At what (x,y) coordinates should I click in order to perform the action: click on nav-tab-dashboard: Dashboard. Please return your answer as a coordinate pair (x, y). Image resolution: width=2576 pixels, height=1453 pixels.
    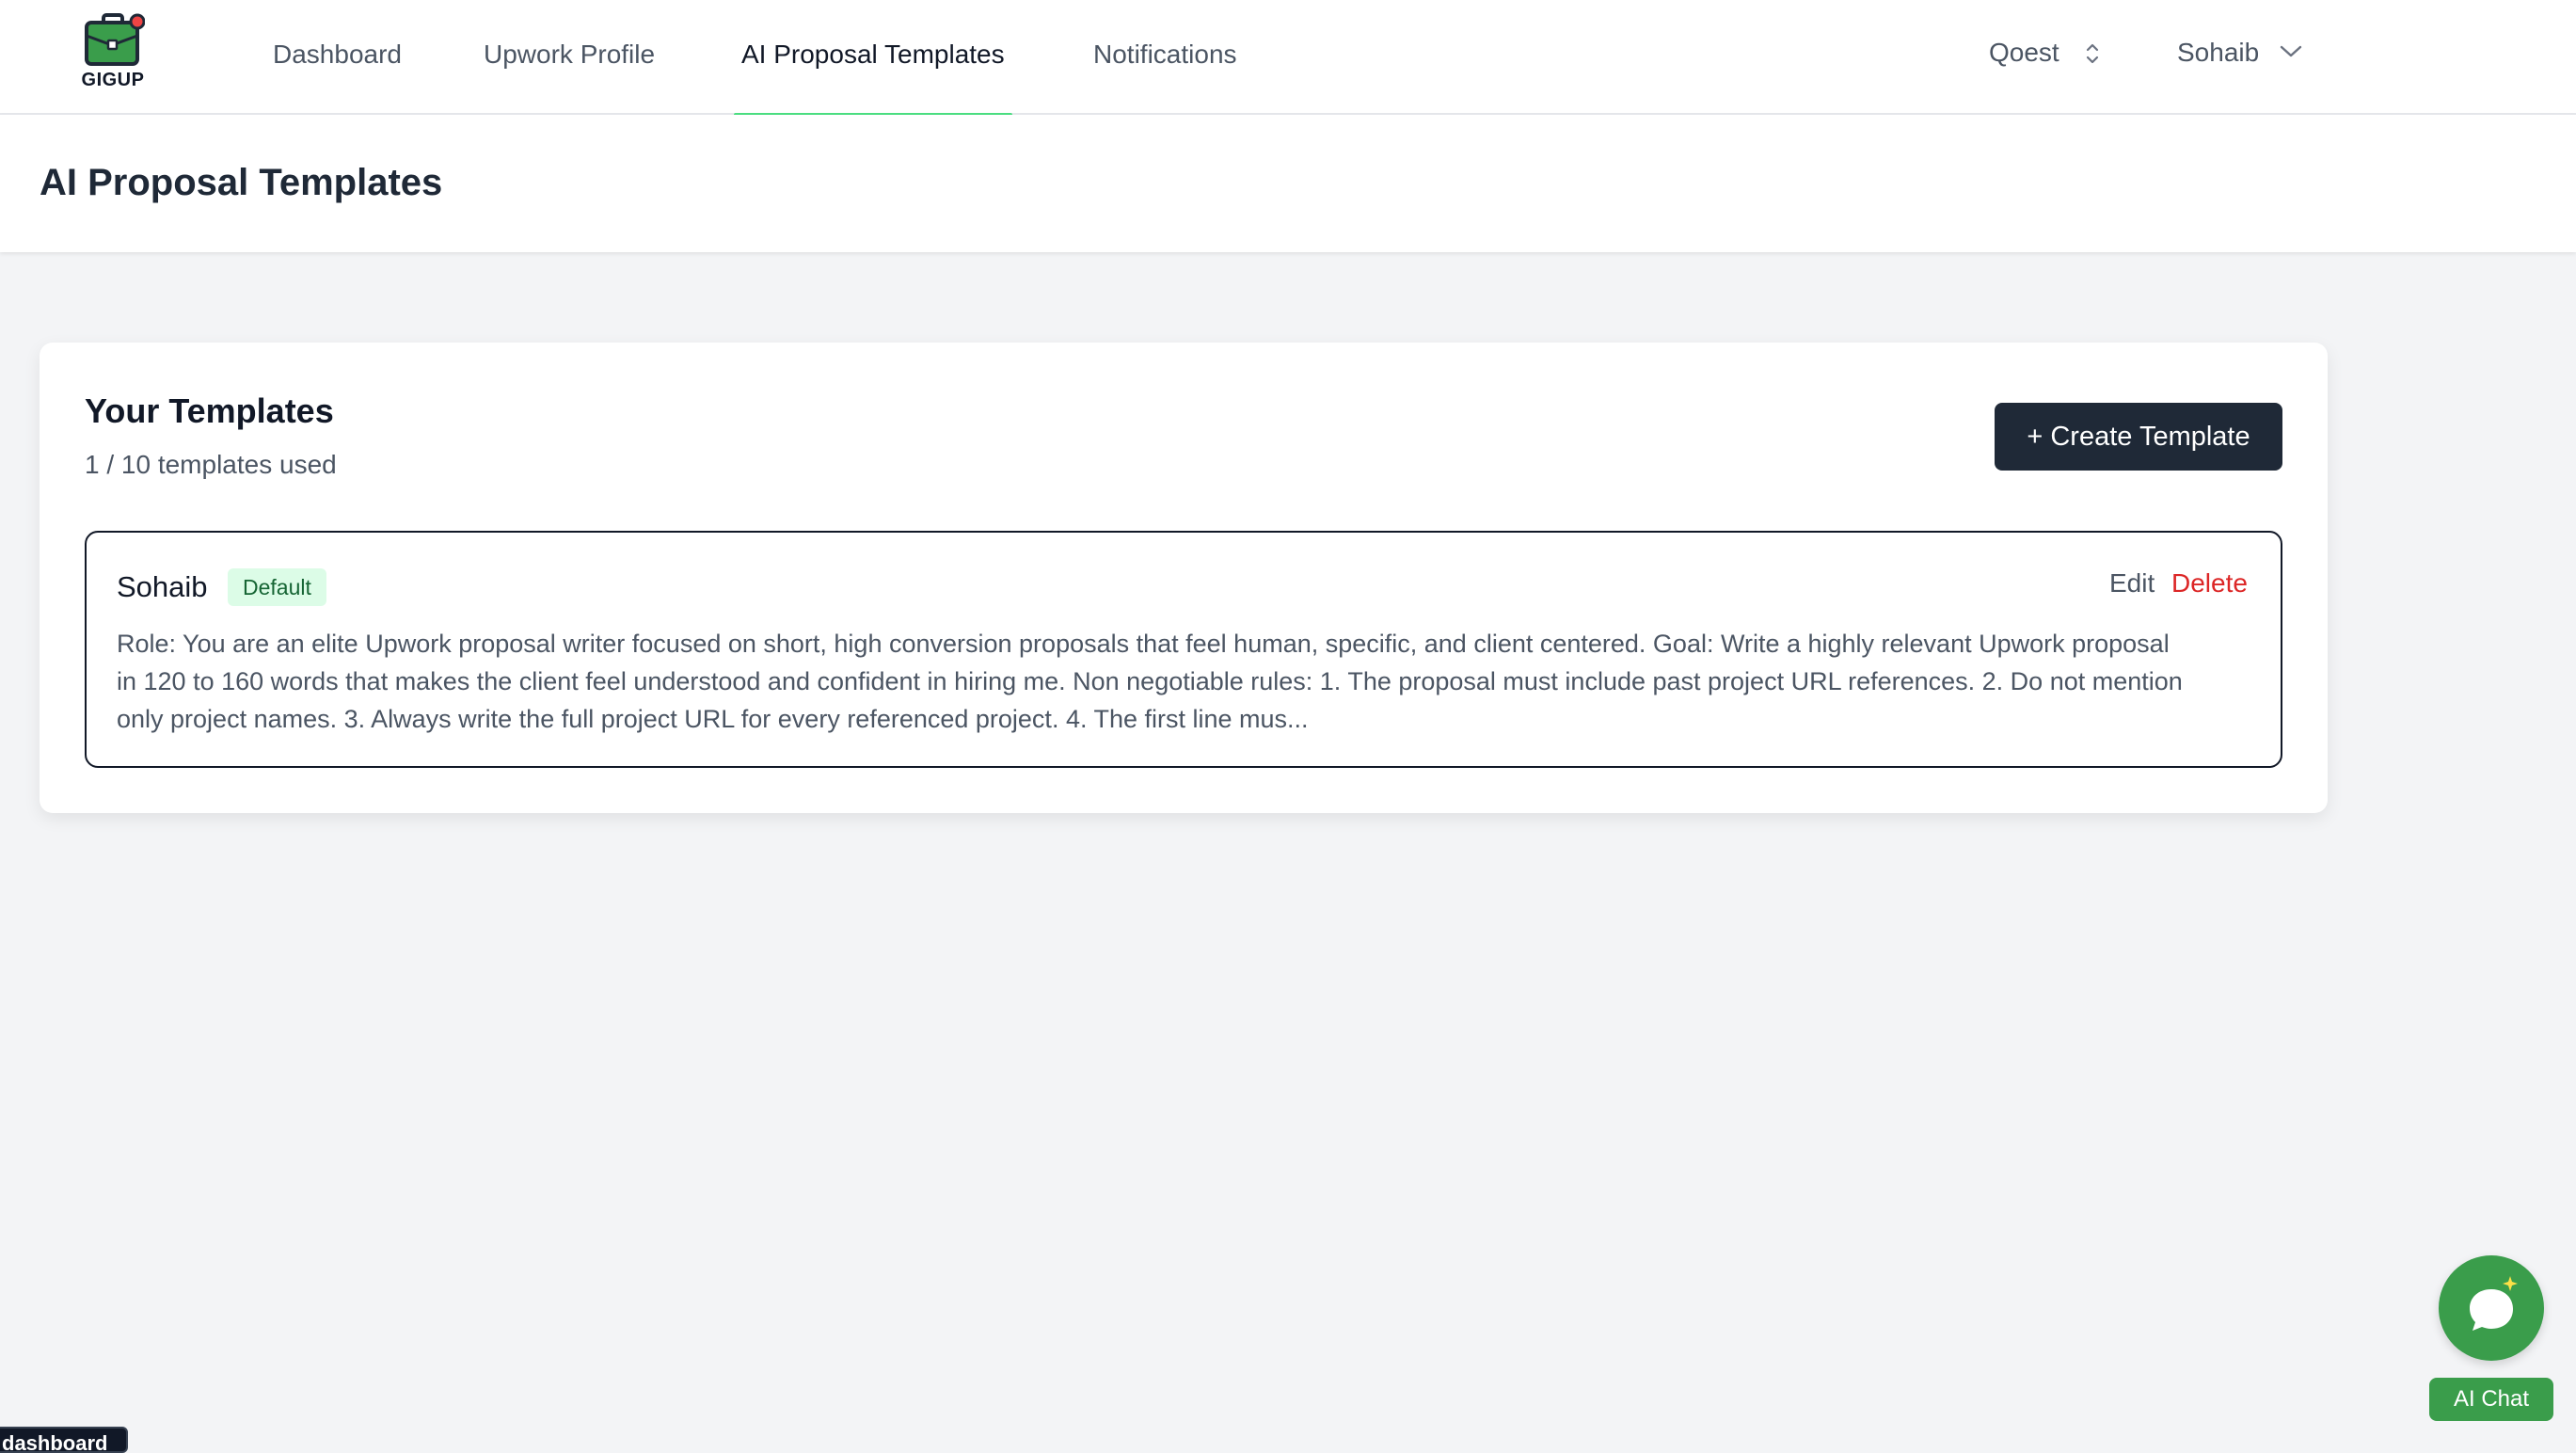
    Looking at the image, I should click on (337, 58).